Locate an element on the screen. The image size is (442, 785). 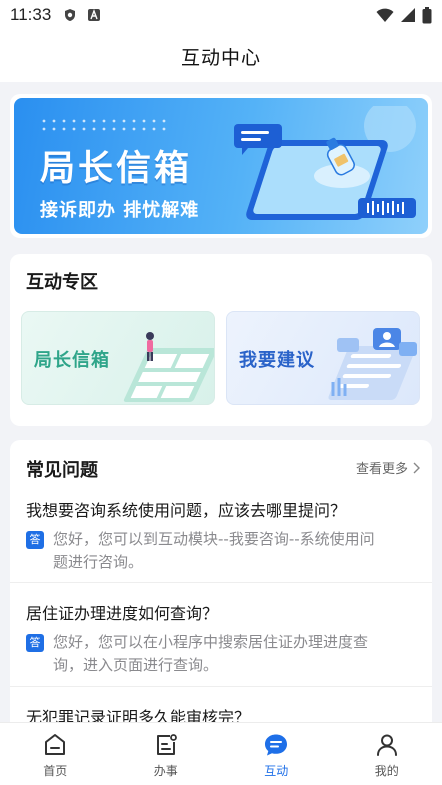
interact-zone-title-text: 互动专区 is located at coordinates (62, 282).